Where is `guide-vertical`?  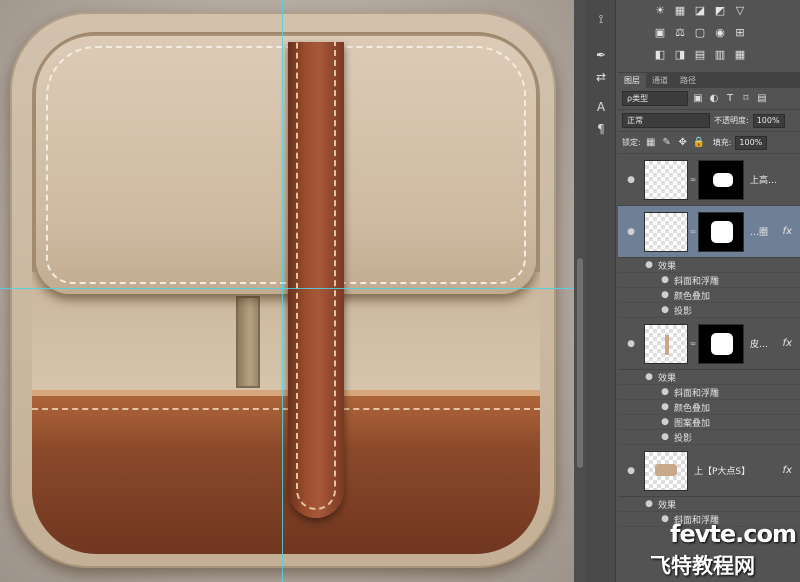
guide-vertical is located at coordinates (282, 291).